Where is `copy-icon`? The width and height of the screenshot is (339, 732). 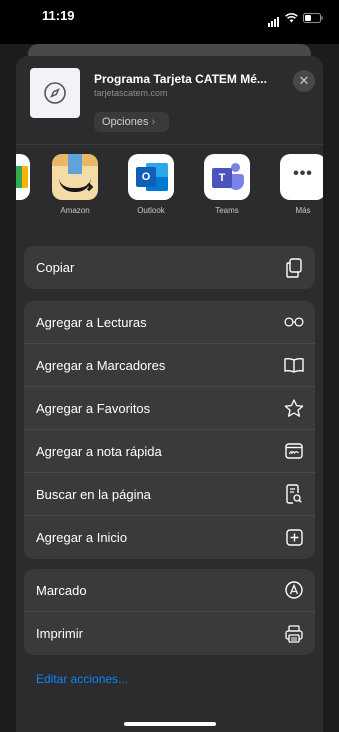
copy-icon is located at coordinates (294, 267).